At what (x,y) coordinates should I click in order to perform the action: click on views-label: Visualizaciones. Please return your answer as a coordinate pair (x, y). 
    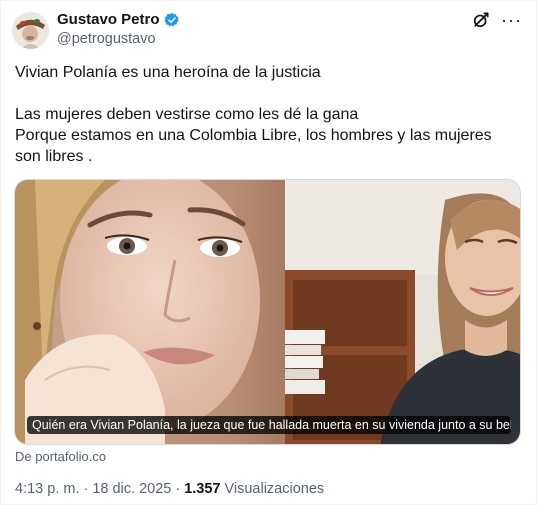
    Looking at the image, I should click on (274, 489).